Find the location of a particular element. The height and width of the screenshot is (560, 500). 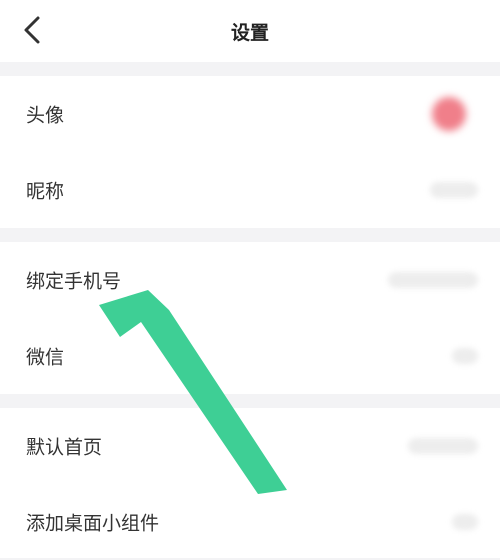

settings-row-bind-phone: 绑定手机号 is located at coordinates (250, 280).